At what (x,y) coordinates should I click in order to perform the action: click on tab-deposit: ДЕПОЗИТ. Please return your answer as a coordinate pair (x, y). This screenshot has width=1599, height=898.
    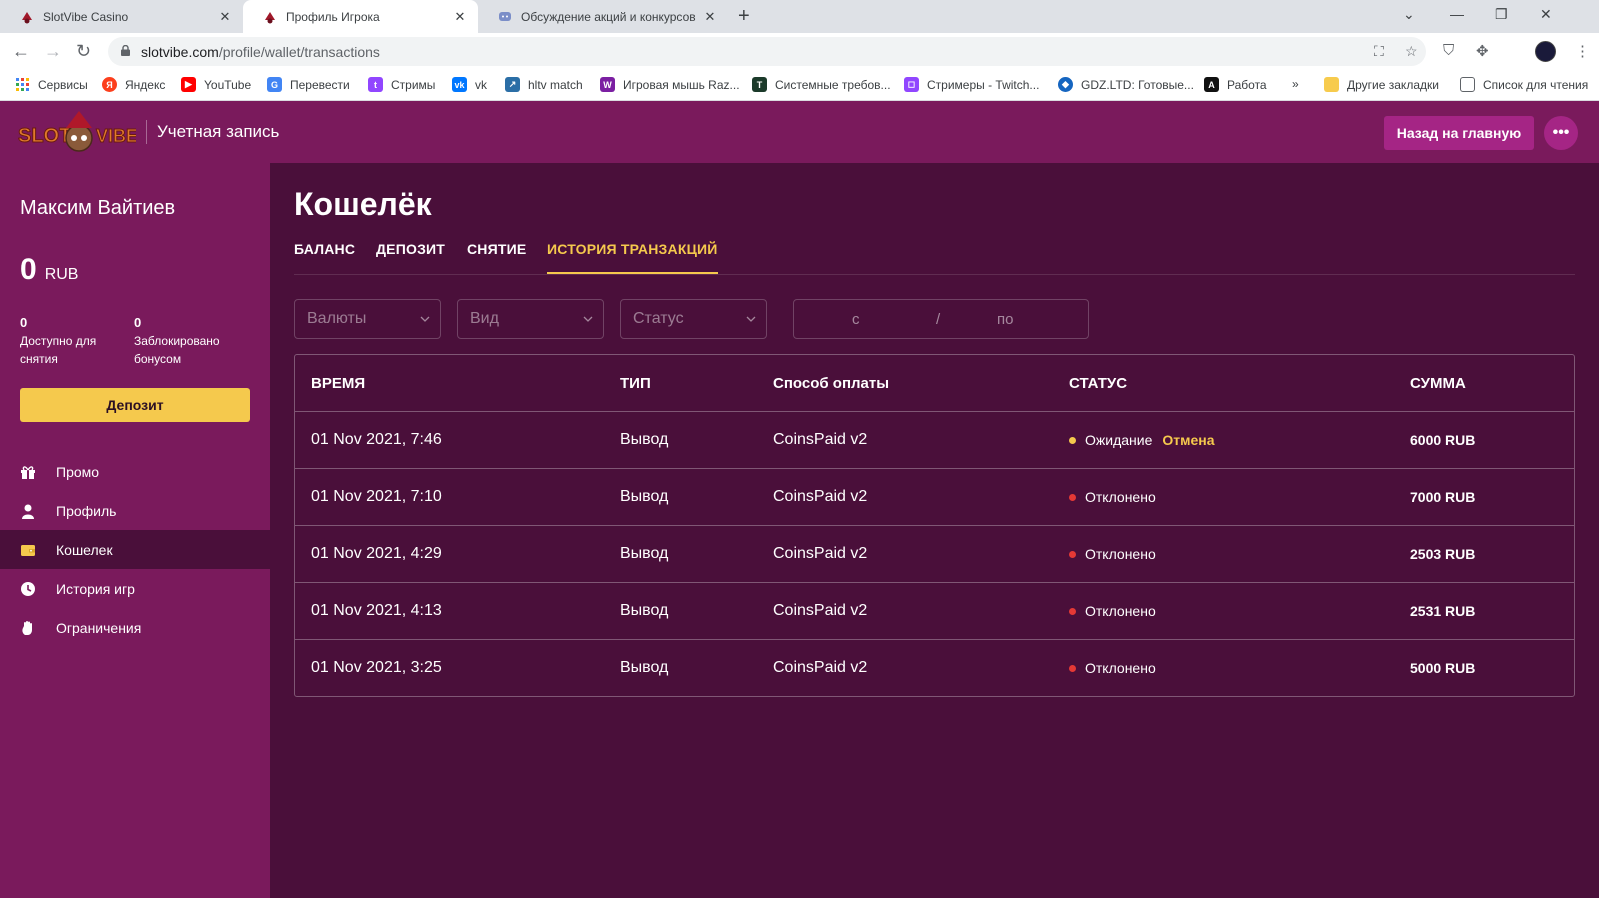
    Looking at the image, I should click on (410, 256).